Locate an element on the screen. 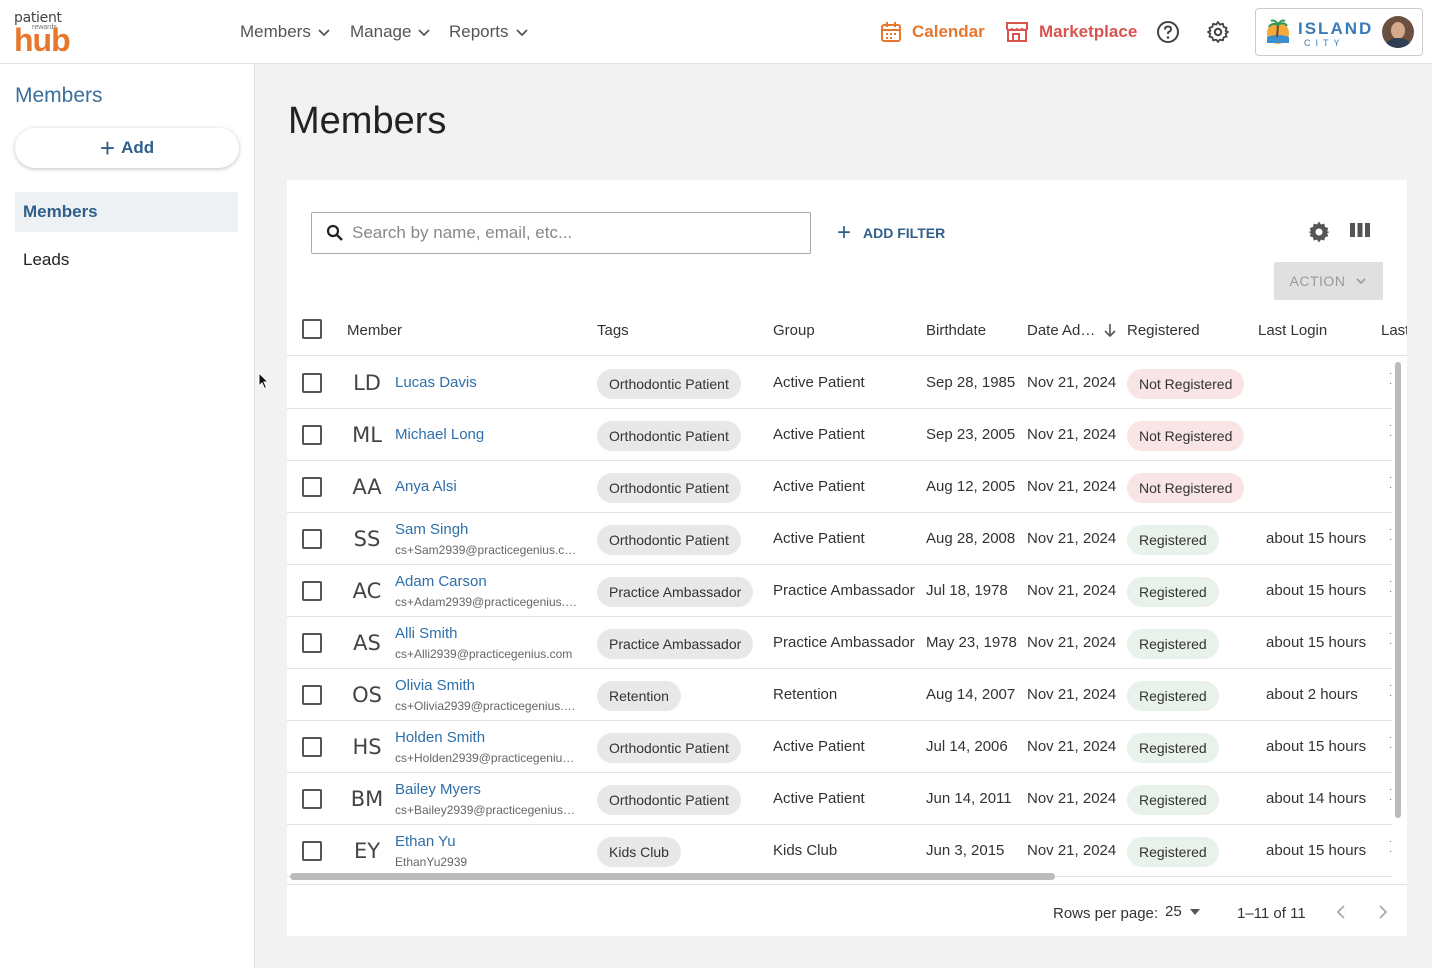 The width and height of the screenshot is (1432, 968). add-filter-button: + ADD FILTER is located at coordinates (891, 233).